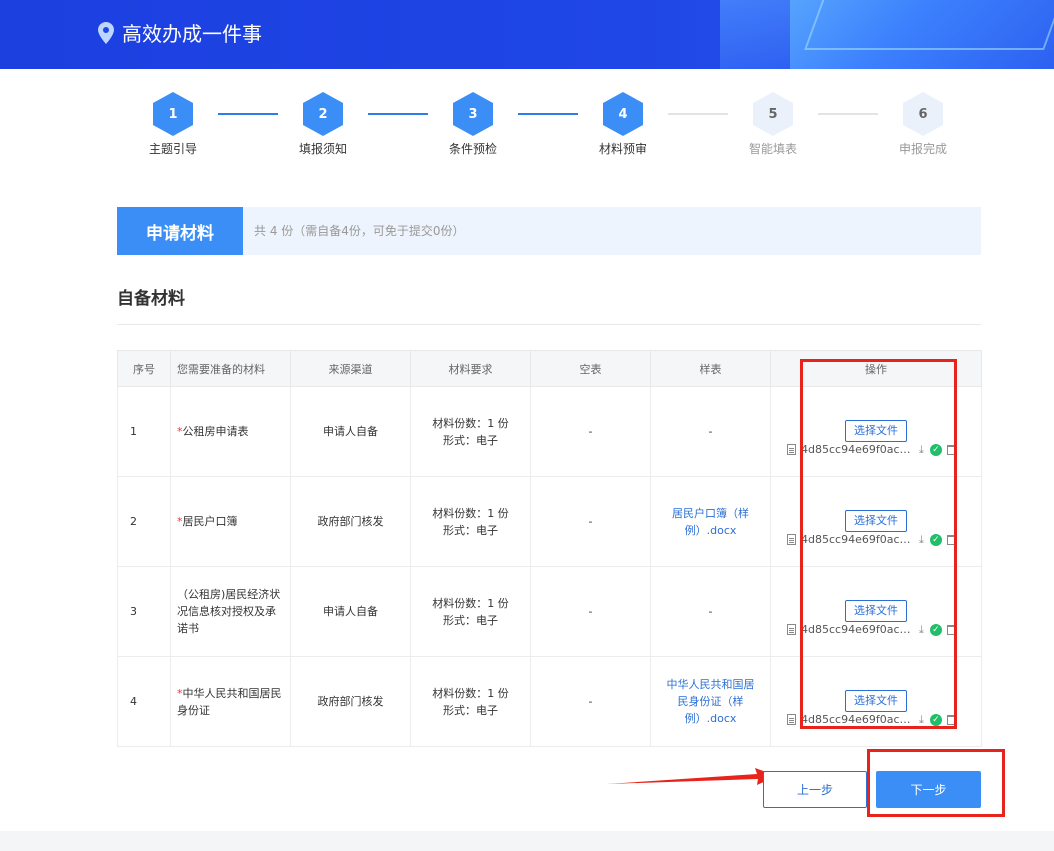  I want to click on material-name: *公租房申请表, so click(230, 431).